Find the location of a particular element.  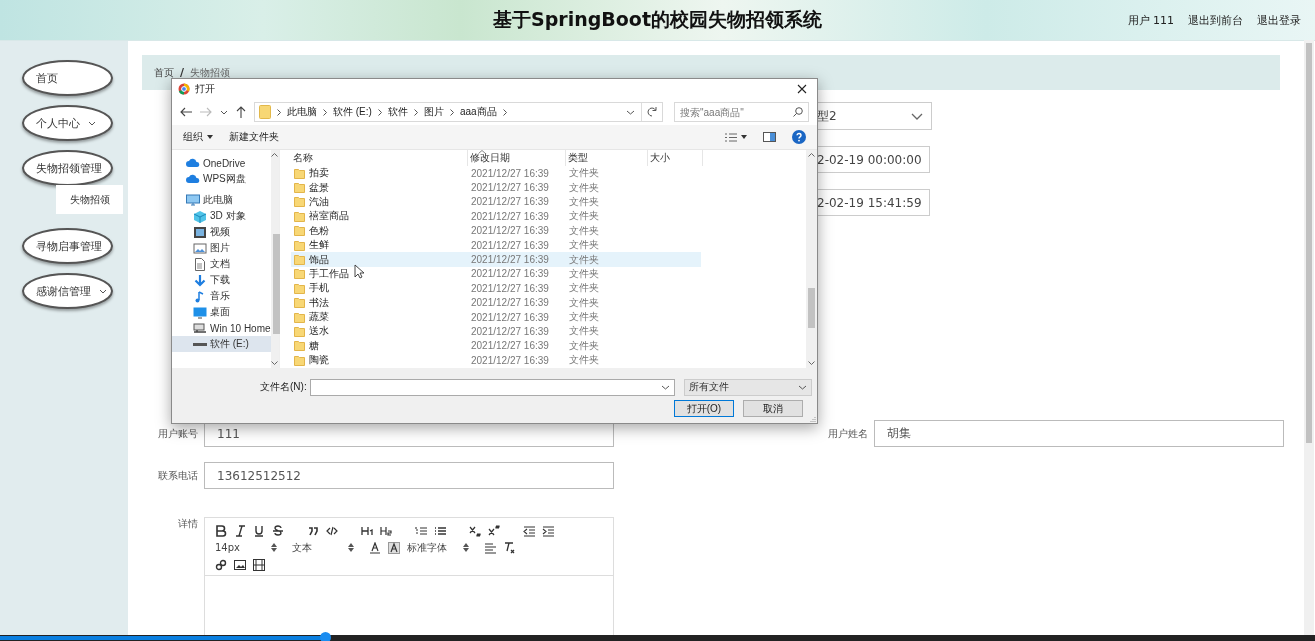

heading-one-icon is located at coordinates (367, 530).